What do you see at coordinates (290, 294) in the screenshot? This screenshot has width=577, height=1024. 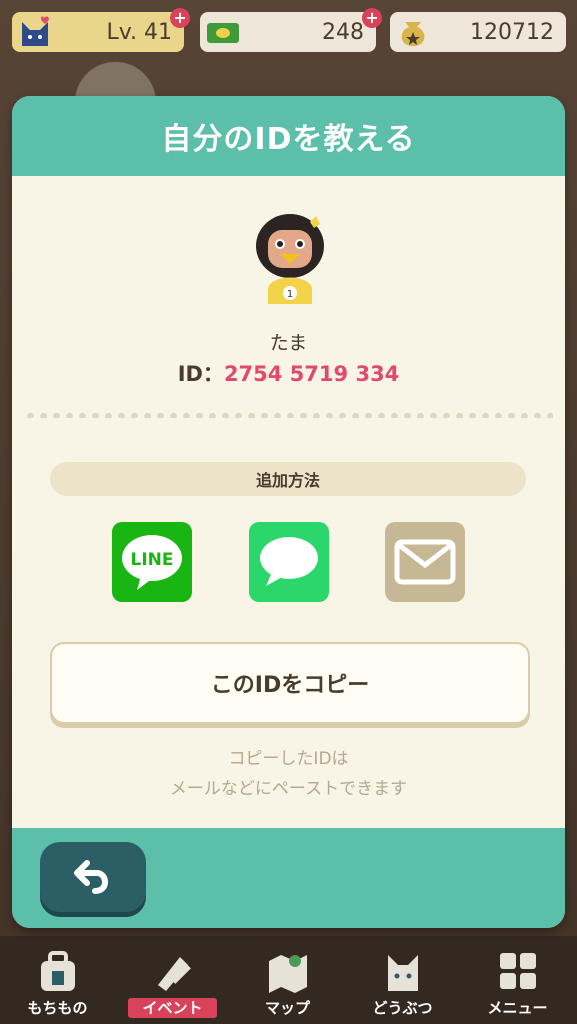 I see `avatar-badge: 1` at bounding box center [290, 294].